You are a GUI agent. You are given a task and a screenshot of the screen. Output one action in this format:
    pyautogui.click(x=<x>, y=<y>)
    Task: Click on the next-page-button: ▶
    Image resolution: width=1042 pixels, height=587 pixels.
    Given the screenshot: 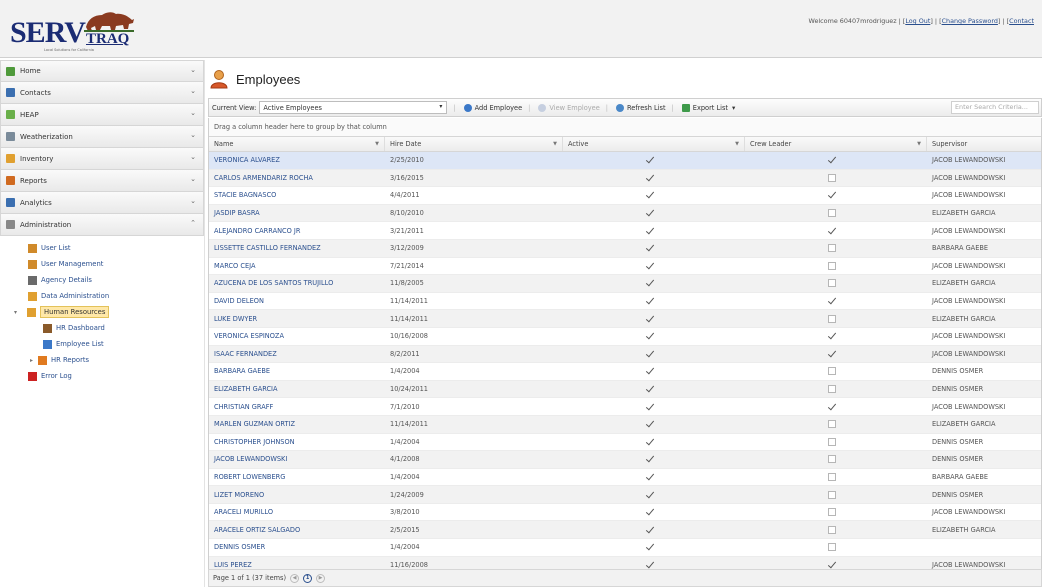 What is the action you would take?
    pyautogui.click(x=321, y=578)
    